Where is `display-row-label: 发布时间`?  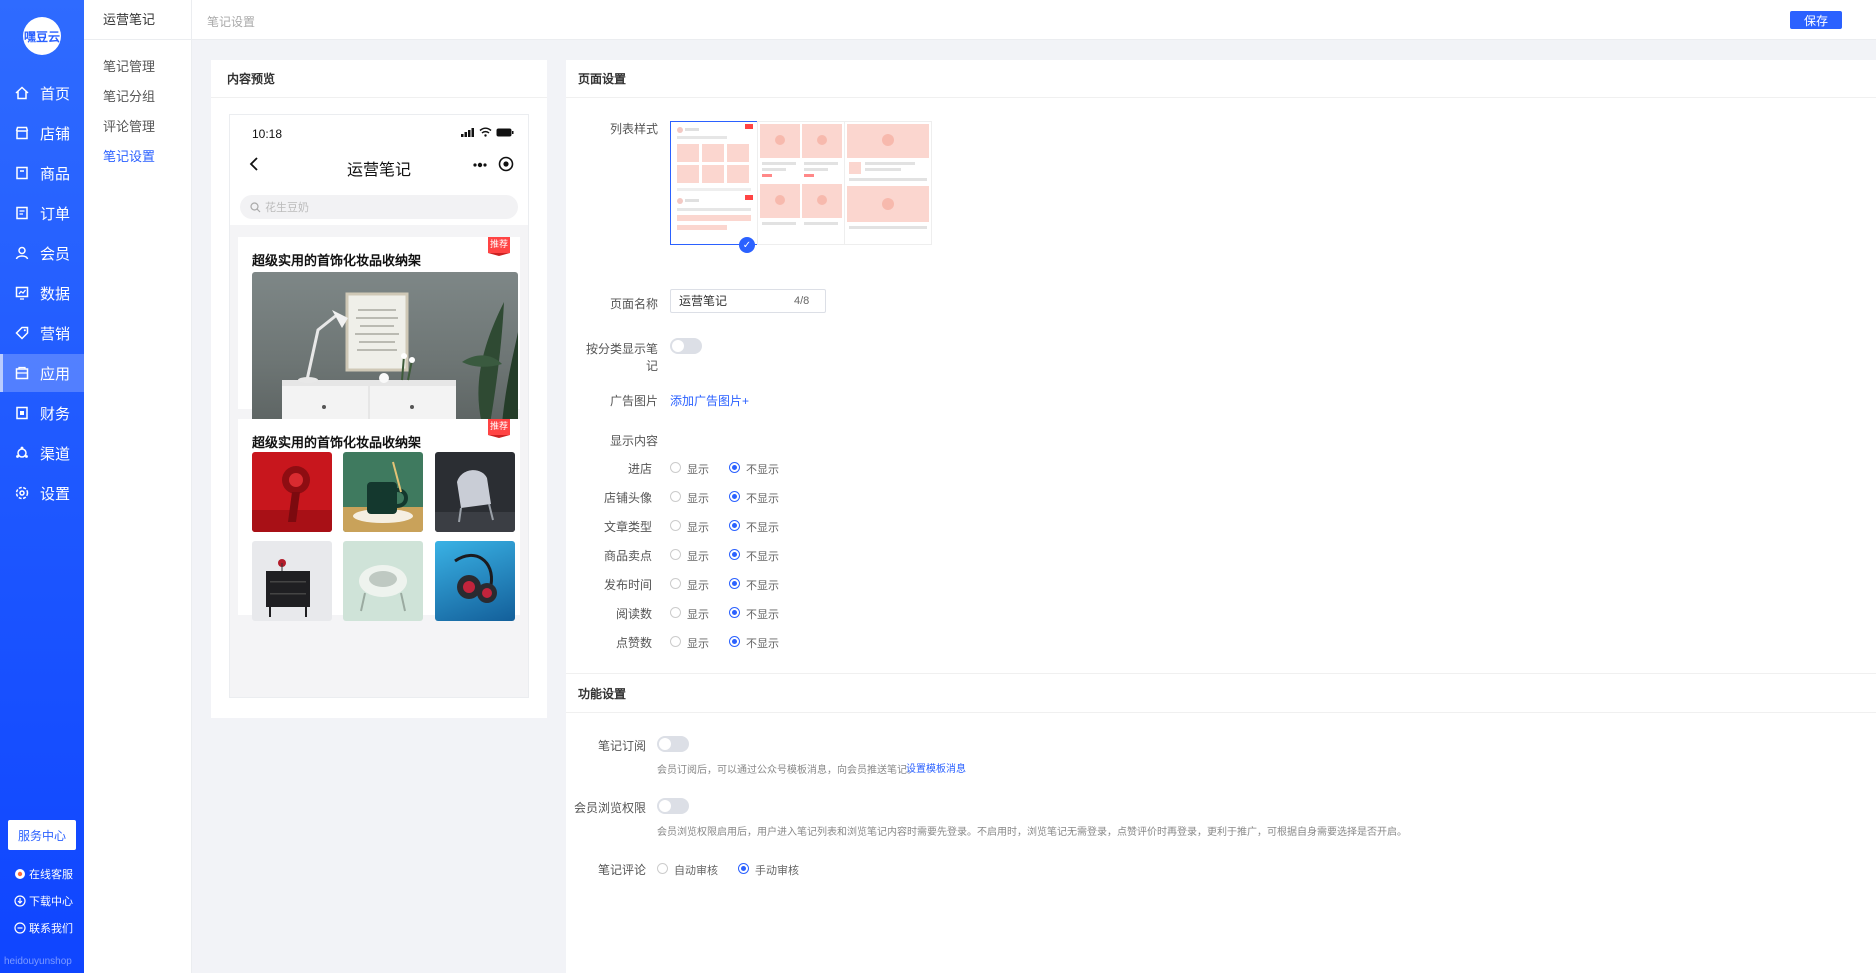
display-row-label: 发布时间 is located at coordinates (627, 585).